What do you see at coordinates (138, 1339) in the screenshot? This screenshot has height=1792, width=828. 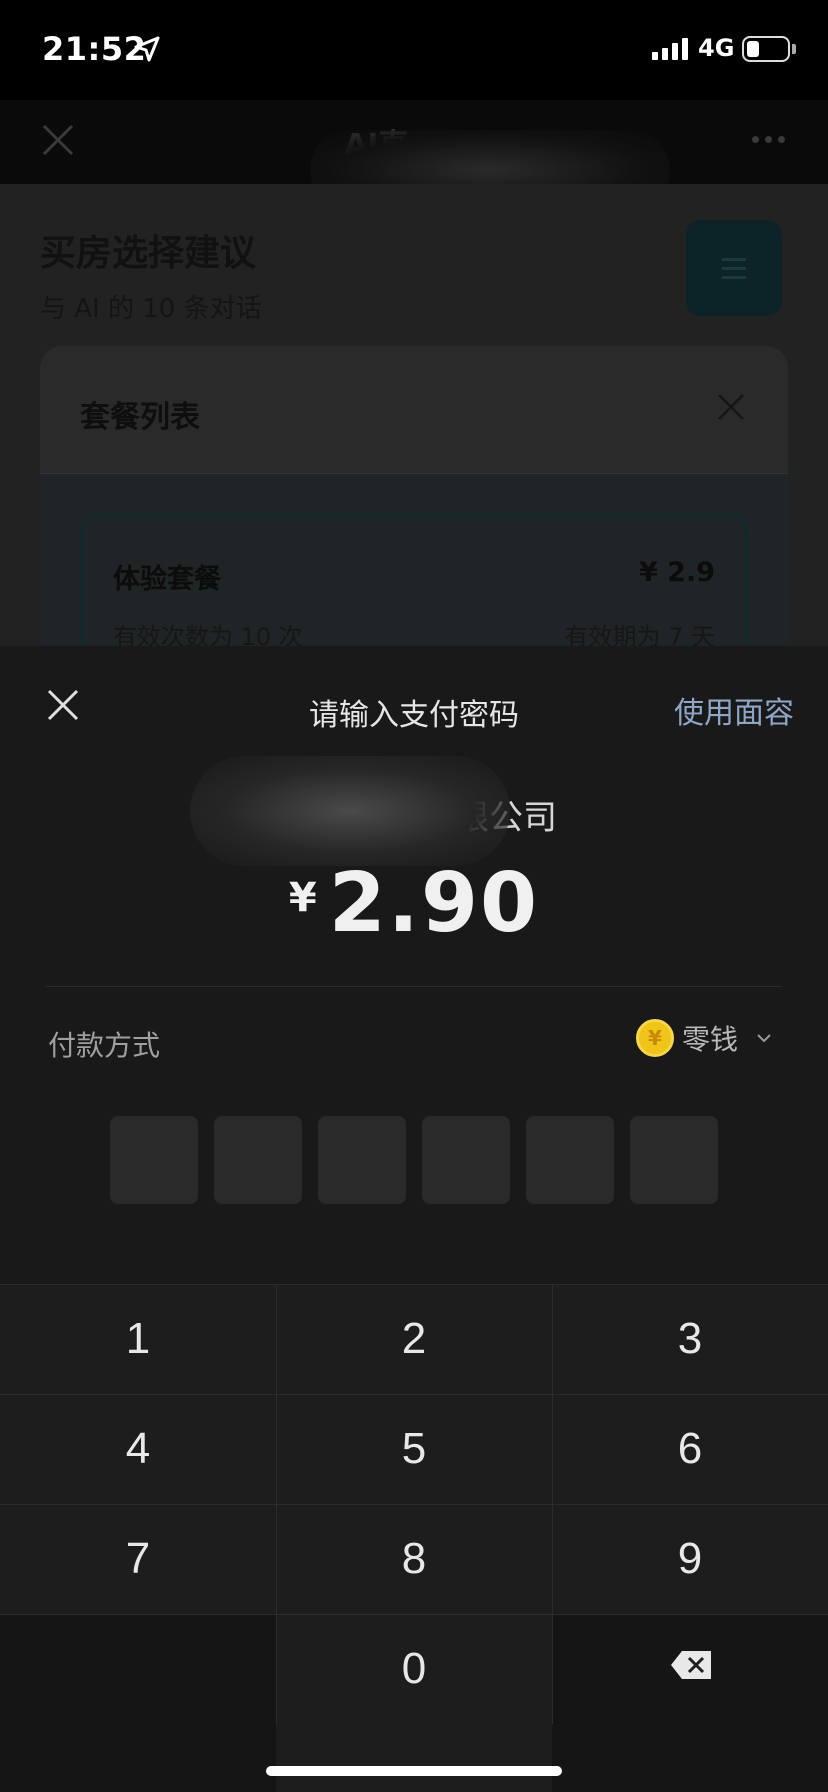 I see `key-1: 1` at bounding box center [138, 1339].